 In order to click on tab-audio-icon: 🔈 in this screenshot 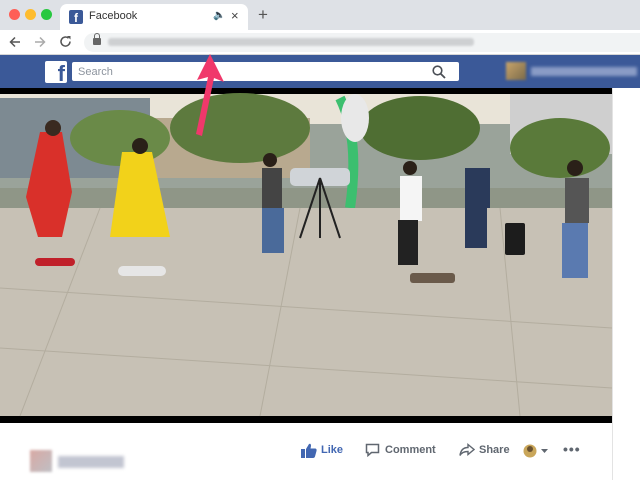, I will do `click(219, 15)`.